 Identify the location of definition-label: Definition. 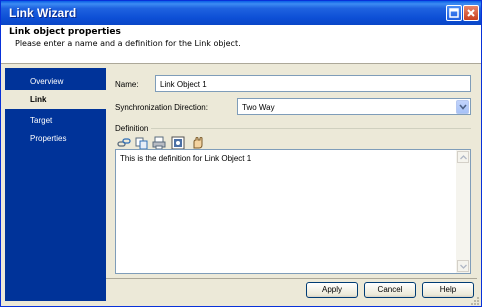
(132, 128).